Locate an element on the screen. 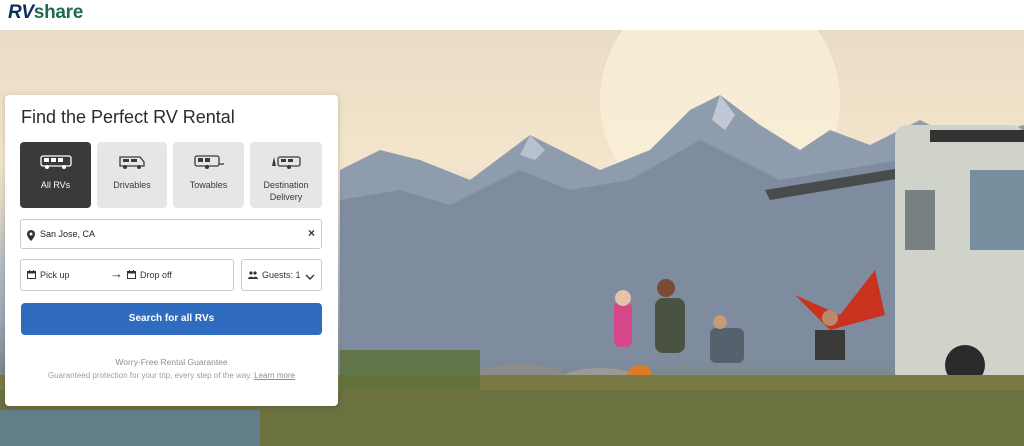 The width and height of the screenshot is (1024, 446). rv-type-all-rvs: All RVs is located at coordinates (55, 175).